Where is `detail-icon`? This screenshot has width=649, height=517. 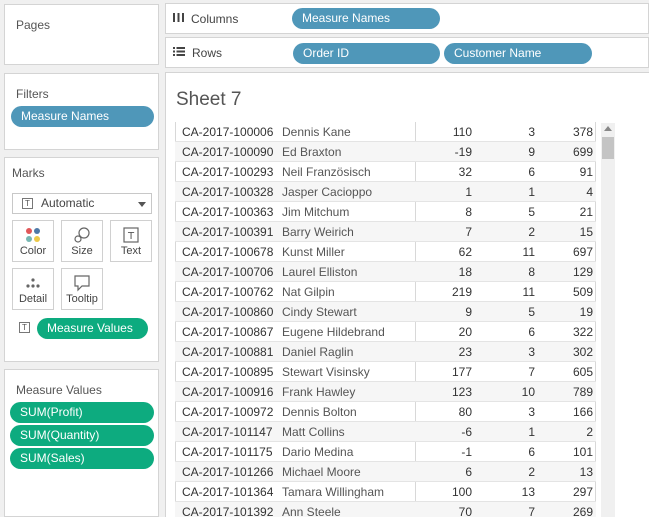
detail-icon is located at coordinates (33, 283).